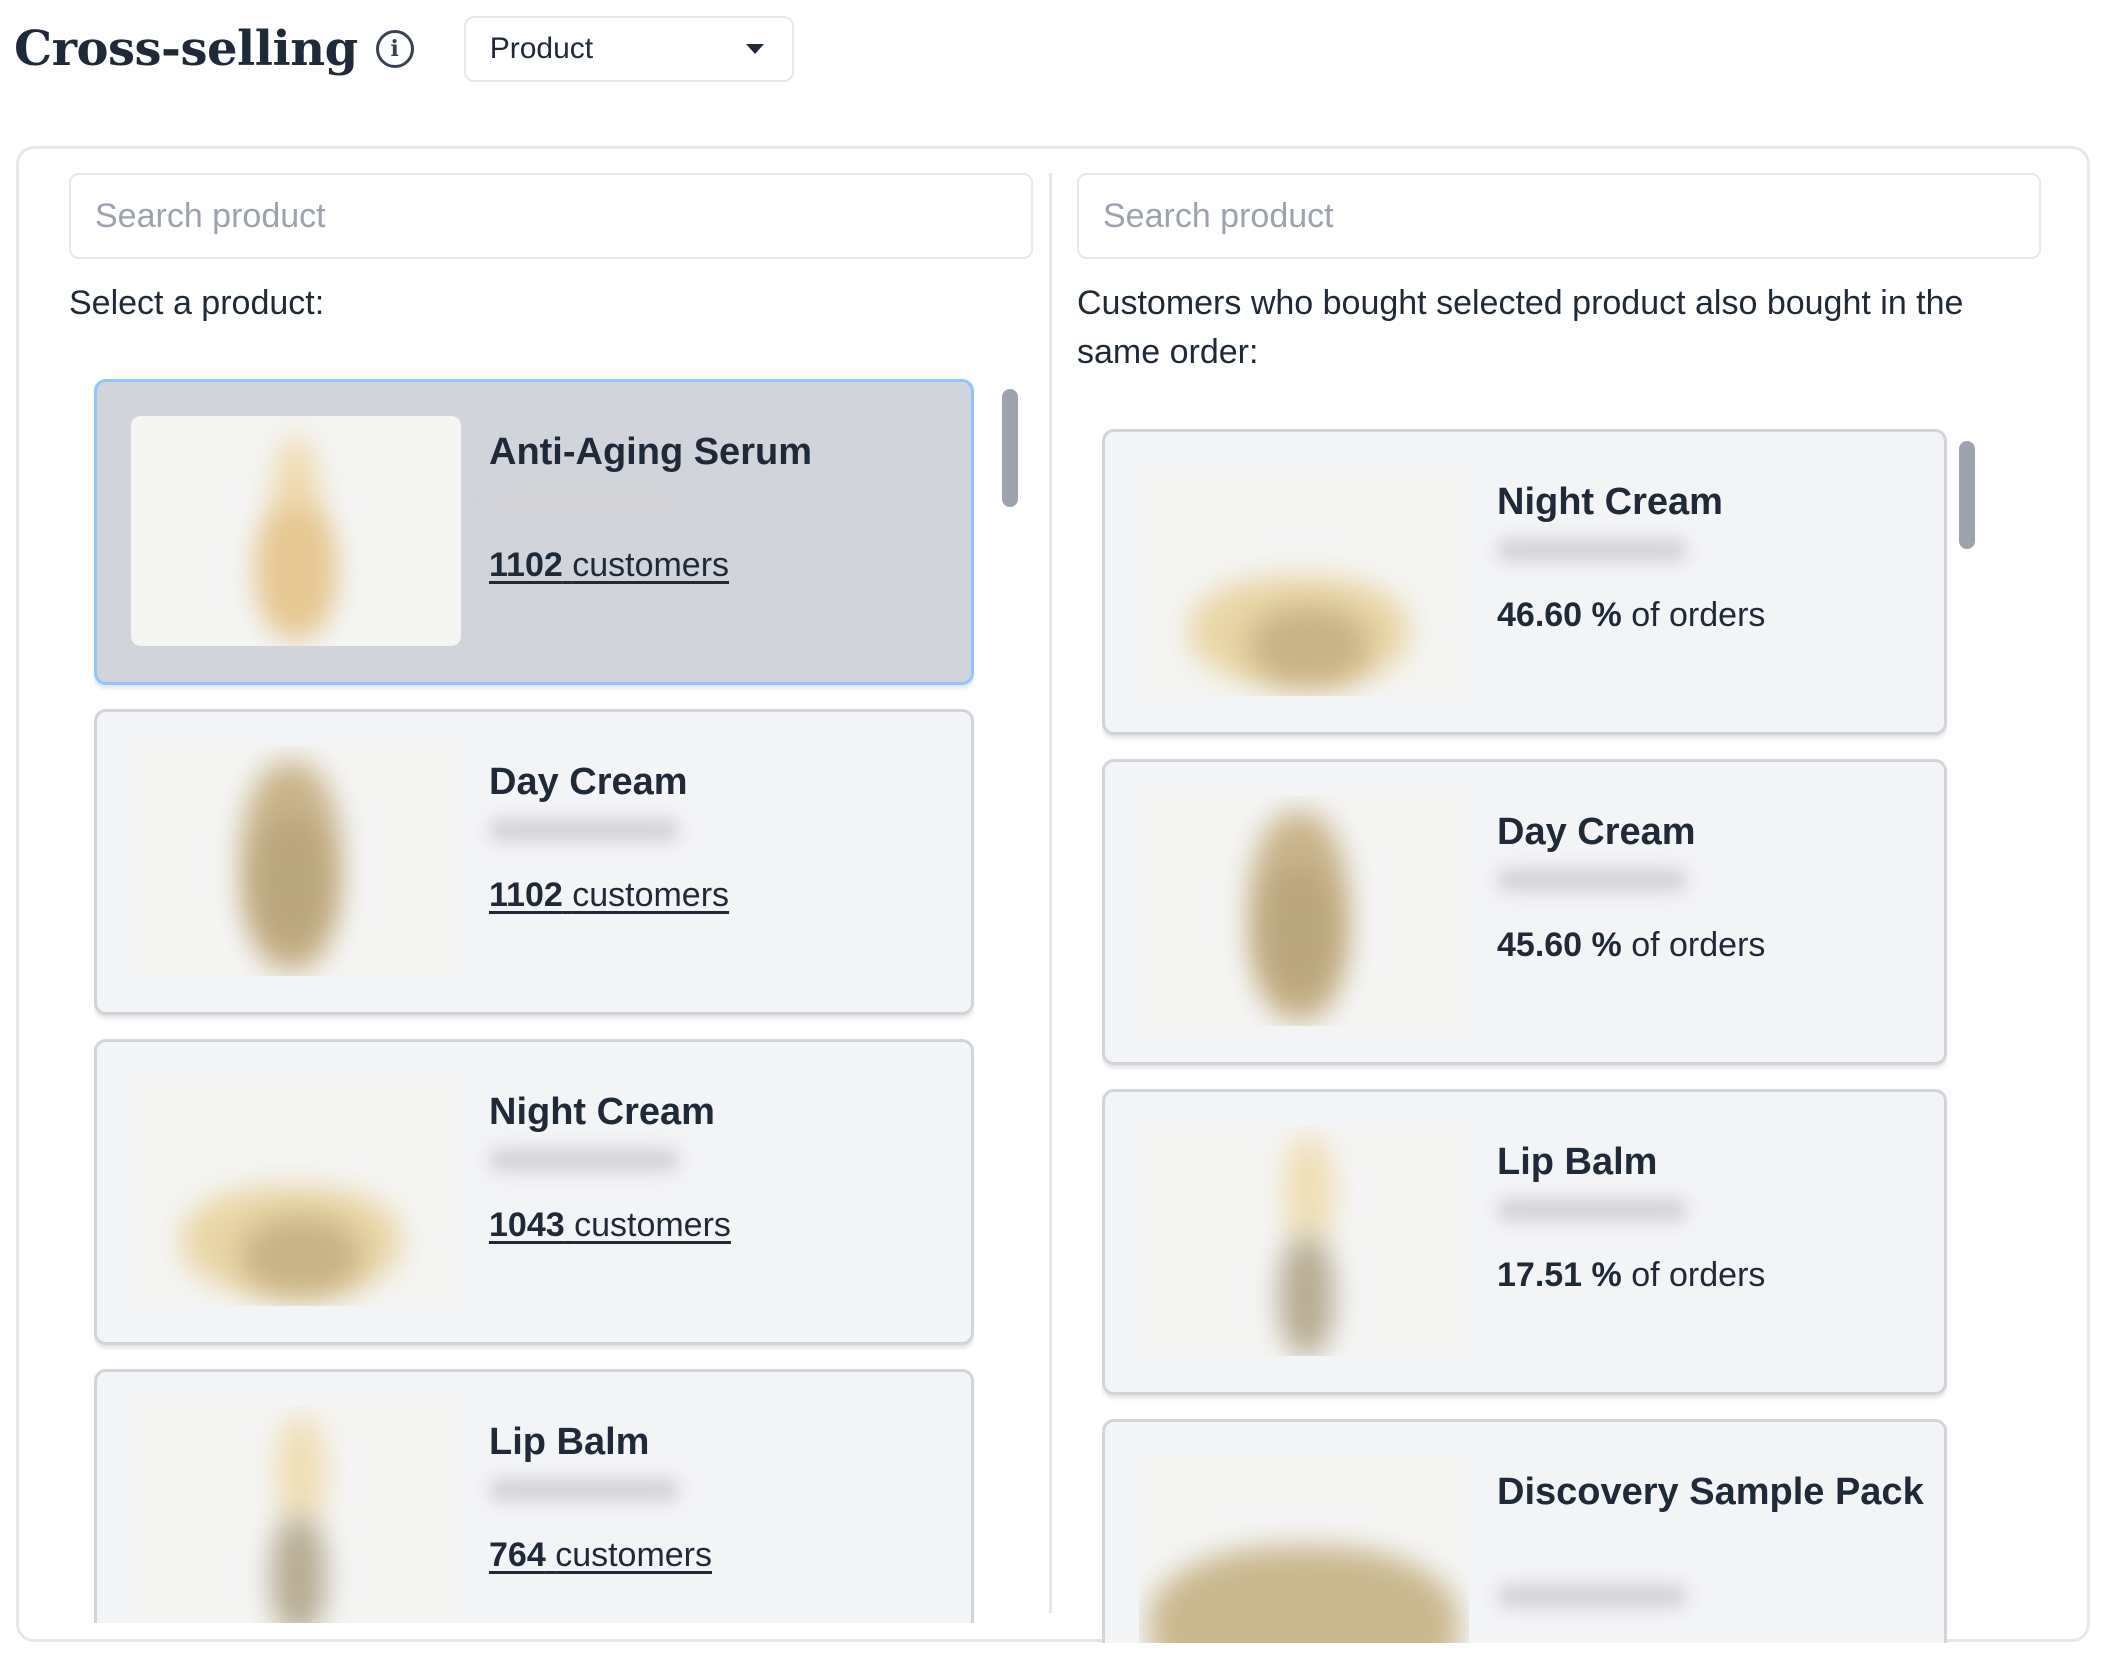 The width and height of the screenshot is (2106, 1664). I want to click on column-divider, so click(1050, 893).